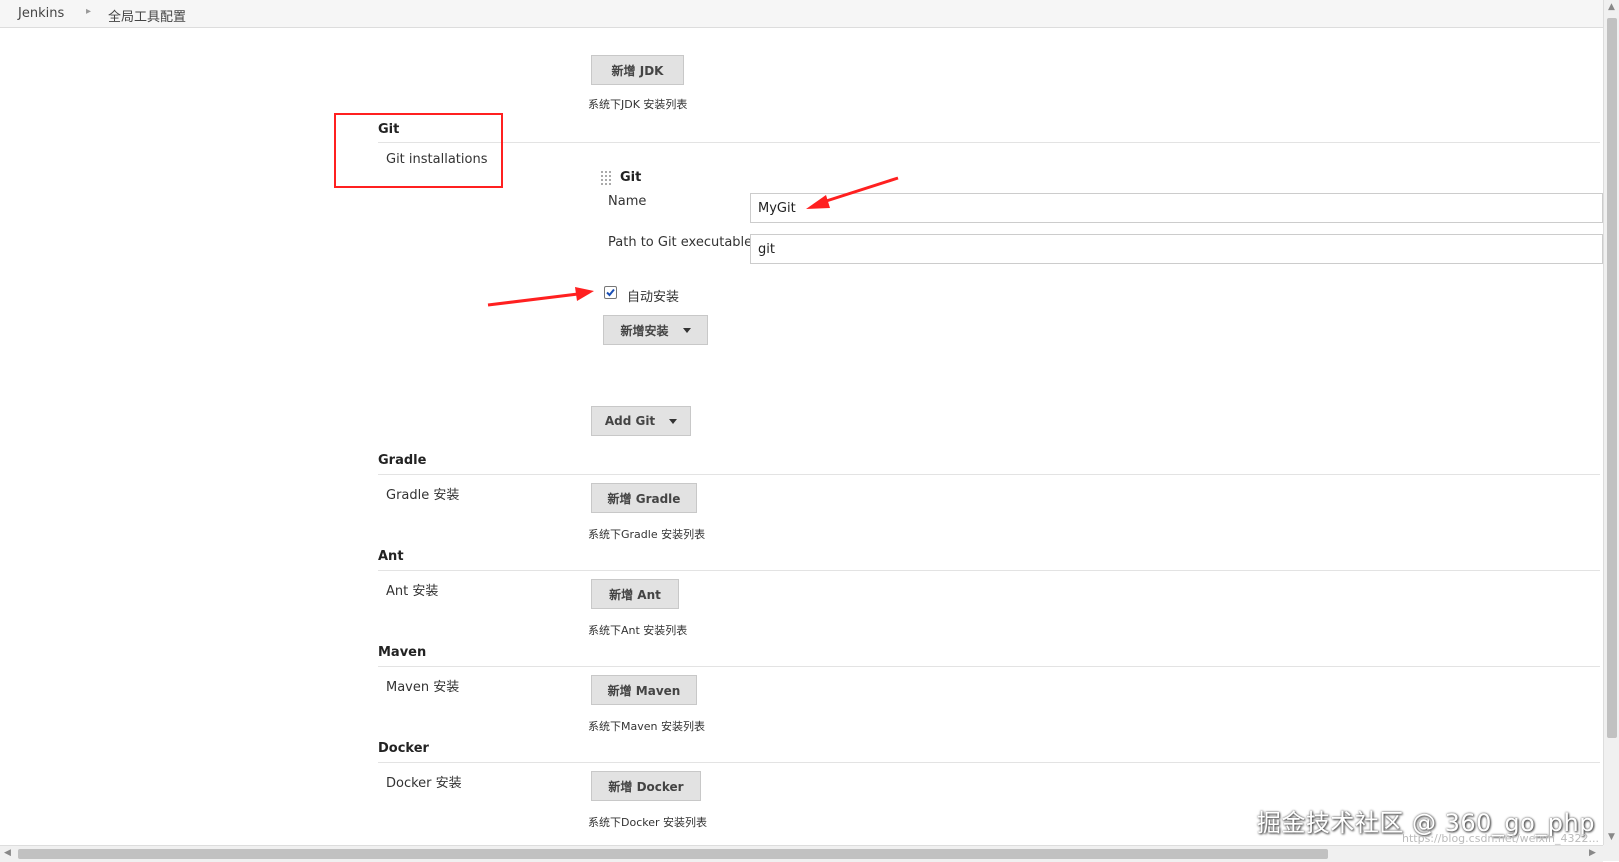 The height and width of the screenshot is (862, 1619). What do you see at coordinates (1592, 853) in the screenshot?
I see `scroll-right-icon: ▶` at bounding box center [1592, 853].